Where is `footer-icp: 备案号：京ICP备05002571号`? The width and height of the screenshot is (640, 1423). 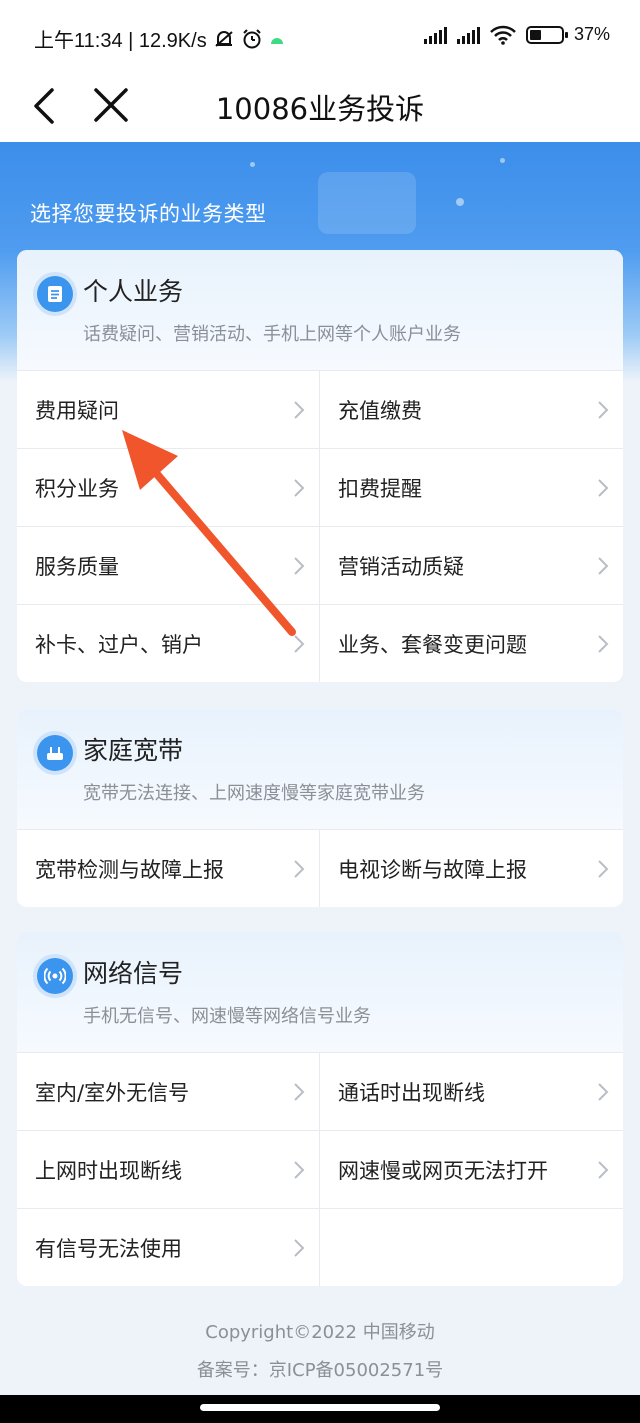 footer-icp: 备案号：京ICP备05002571号 is located at coordinates (320, 1370).